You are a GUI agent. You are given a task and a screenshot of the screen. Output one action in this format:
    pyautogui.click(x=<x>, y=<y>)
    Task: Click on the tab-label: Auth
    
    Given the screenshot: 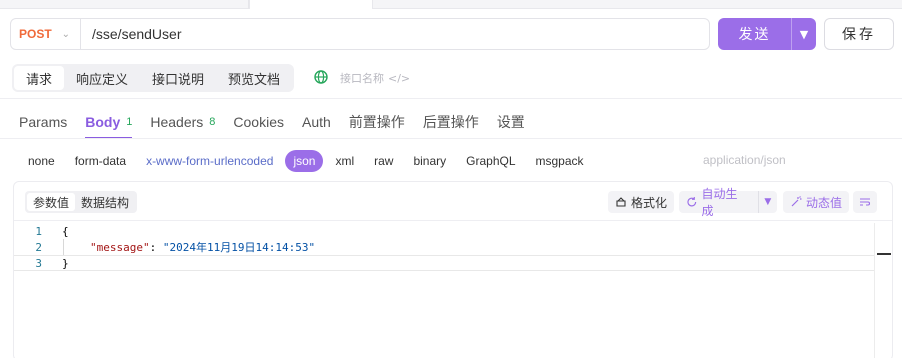 What is the action you would take?
    pyautogui.click(x=316, y=122)
    